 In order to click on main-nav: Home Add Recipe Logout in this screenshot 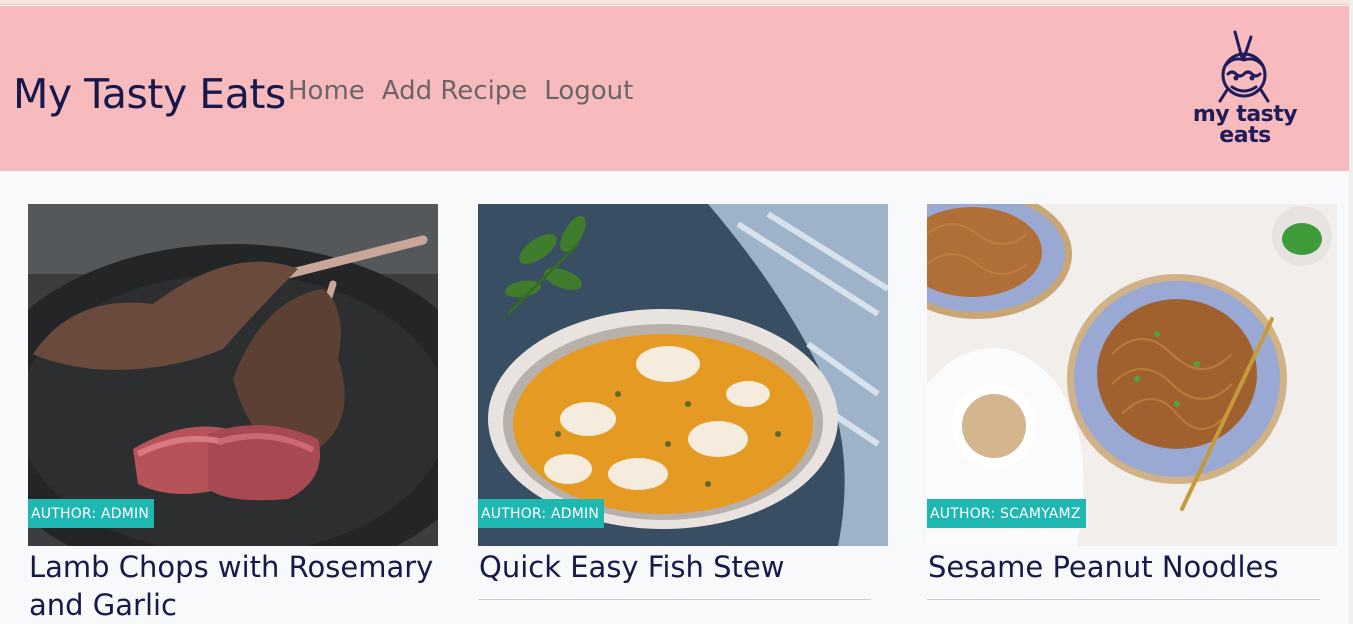, I will do `click(460, 91)`.